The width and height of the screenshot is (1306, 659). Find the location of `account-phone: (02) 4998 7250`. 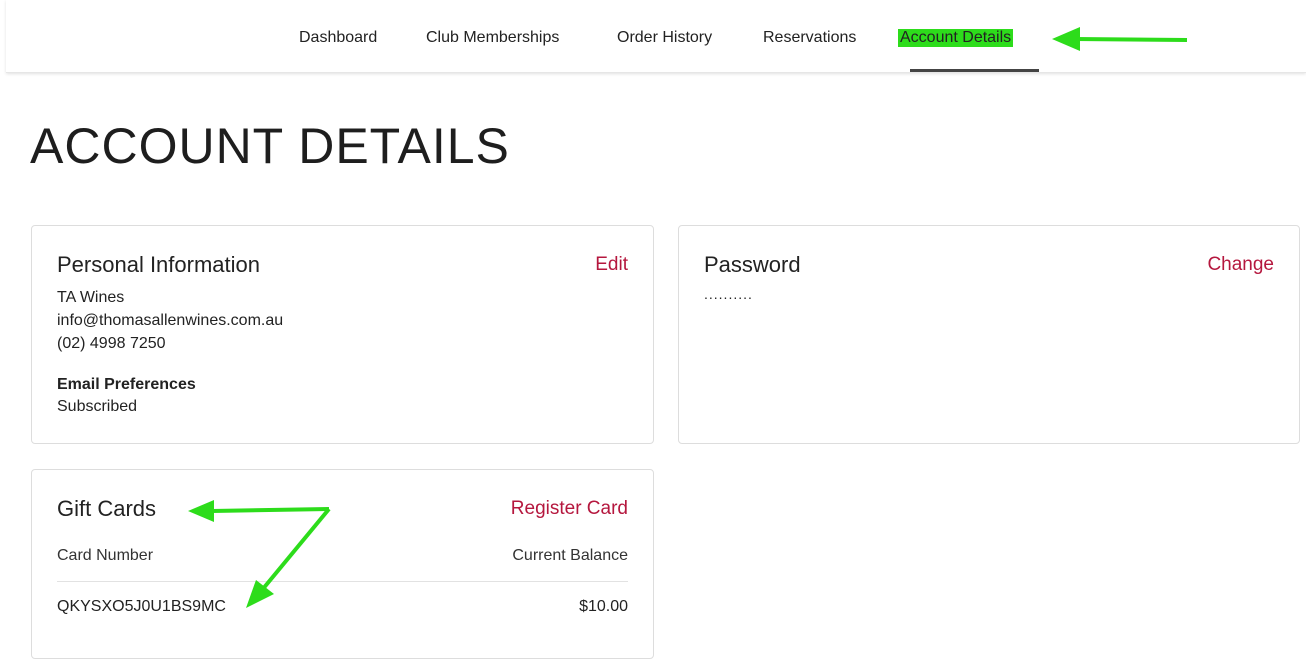

account-phone: (02) 4998 7250 is located at coordinates (111, 343).